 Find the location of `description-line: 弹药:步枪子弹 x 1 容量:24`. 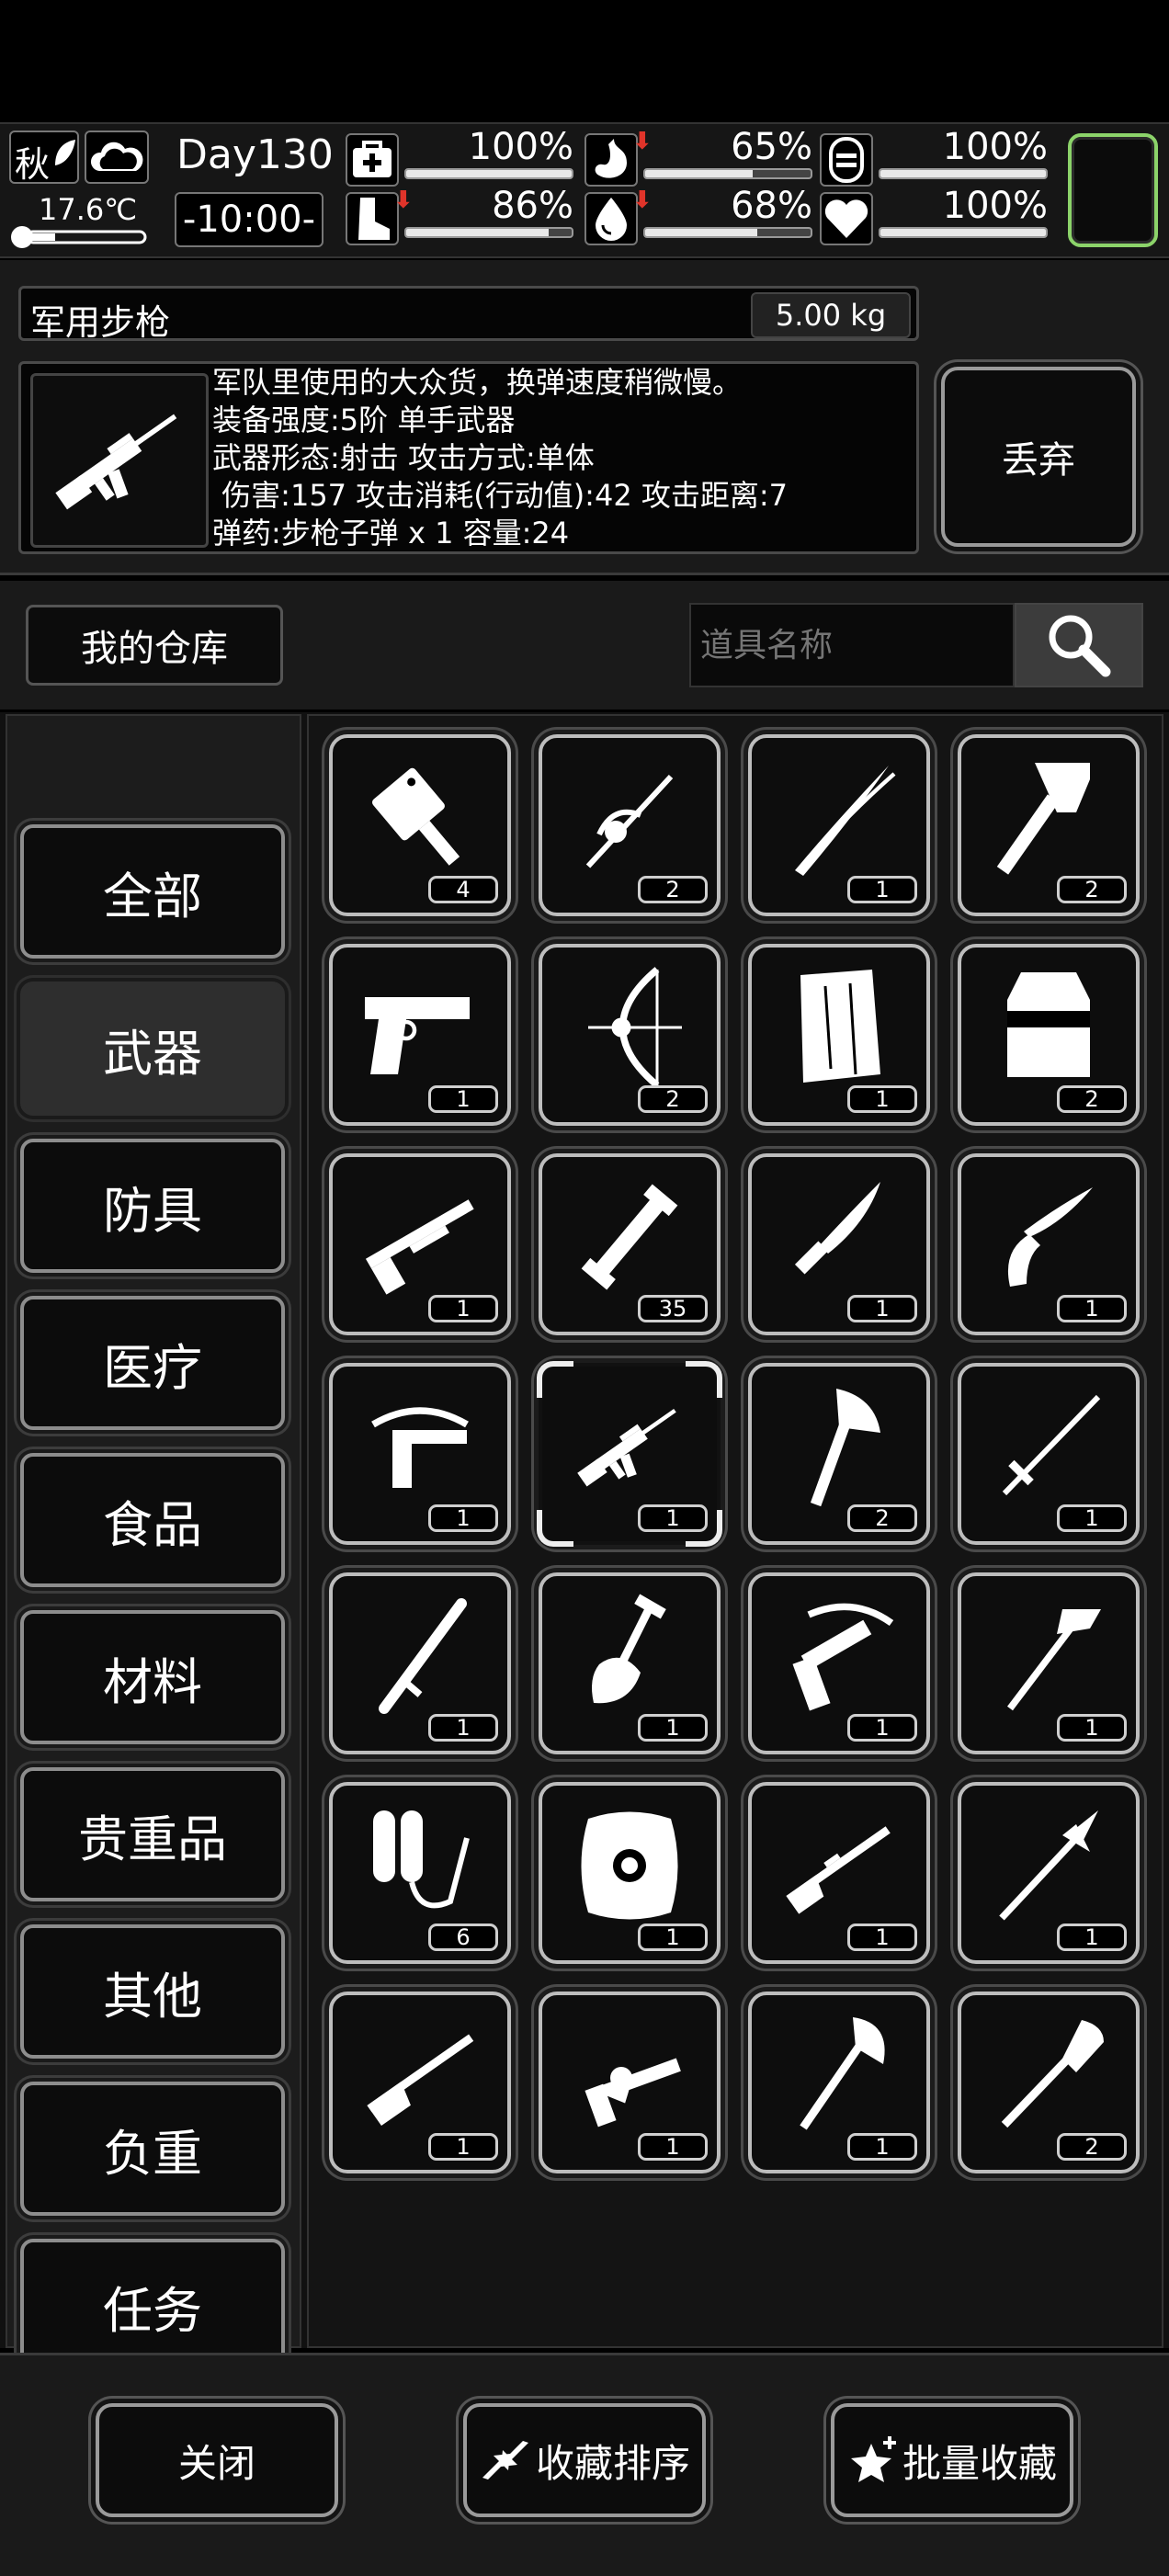

description-line: 弹药:步枪子弹 x 1 容量:24 is located at coordinates (391, 533).